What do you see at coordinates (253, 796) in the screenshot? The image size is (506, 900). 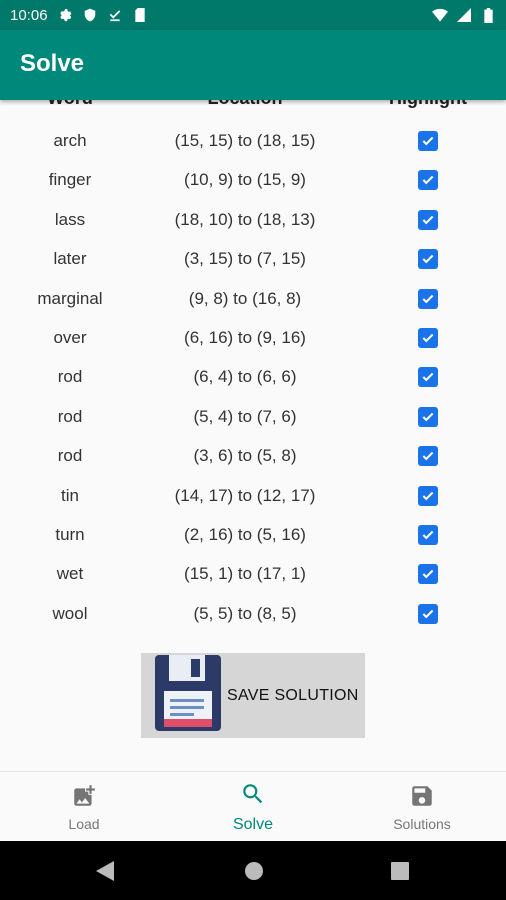 I see `search-icon` at bounding box center [253, 796].